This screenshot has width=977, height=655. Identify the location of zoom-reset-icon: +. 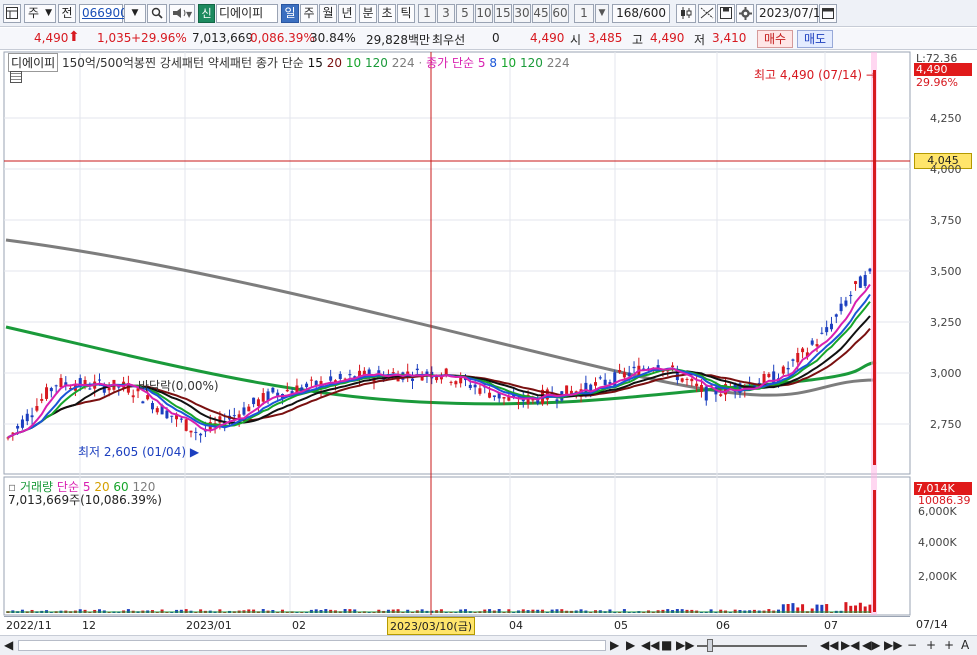
(949, 645).